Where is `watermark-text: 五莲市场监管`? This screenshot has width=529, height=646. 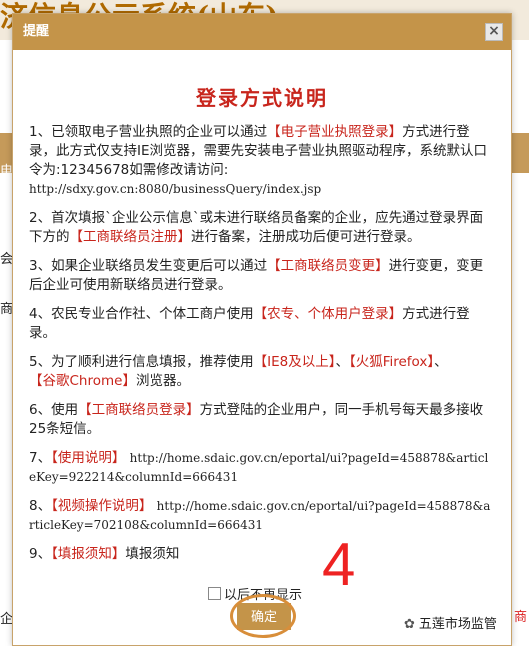
watermark-text: 五莲市场监管 is located at coordinates (457, 624).